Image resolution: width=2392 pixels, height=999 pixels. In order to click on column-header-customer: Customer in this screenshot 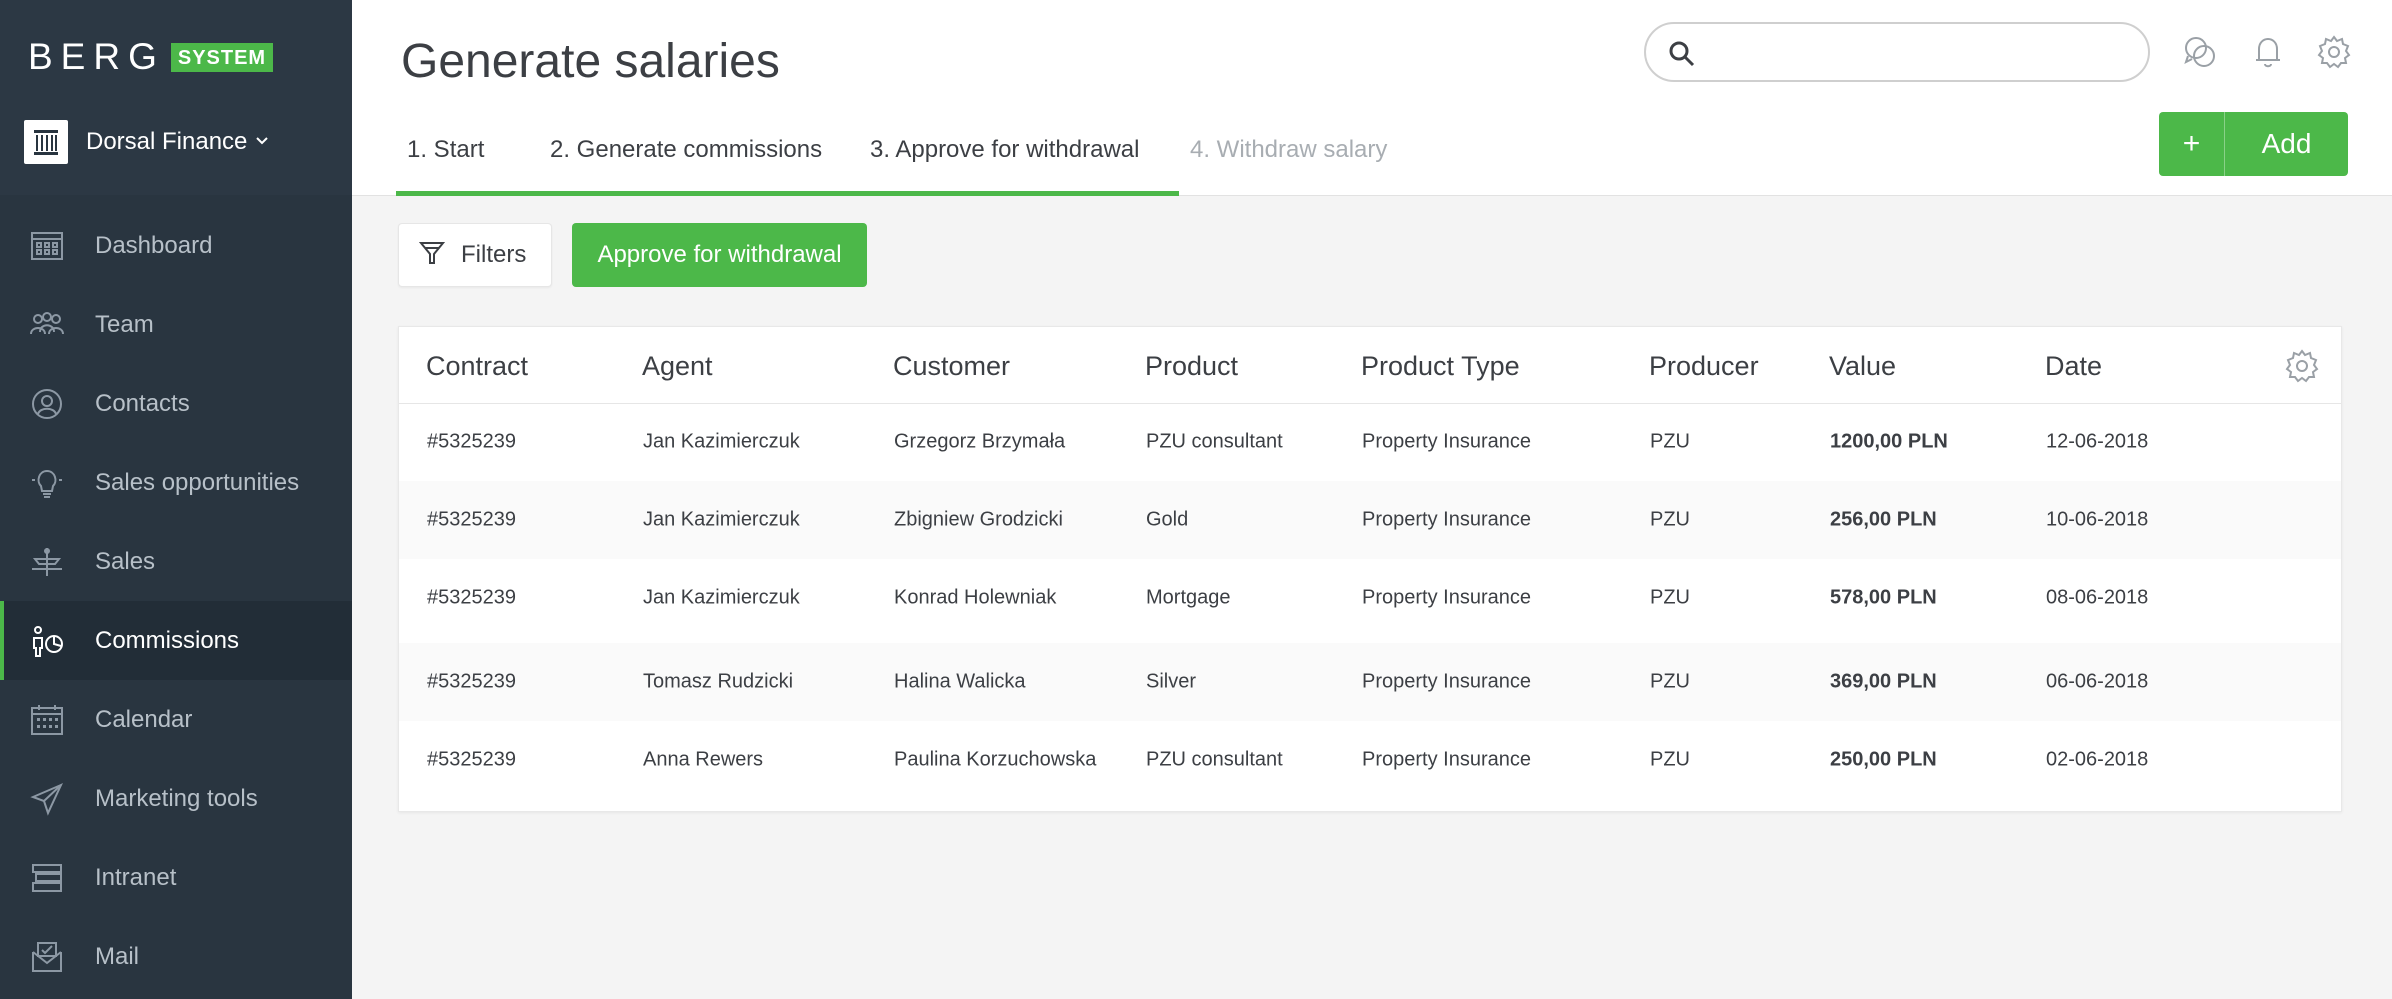, I will do `click(951, 366)`.